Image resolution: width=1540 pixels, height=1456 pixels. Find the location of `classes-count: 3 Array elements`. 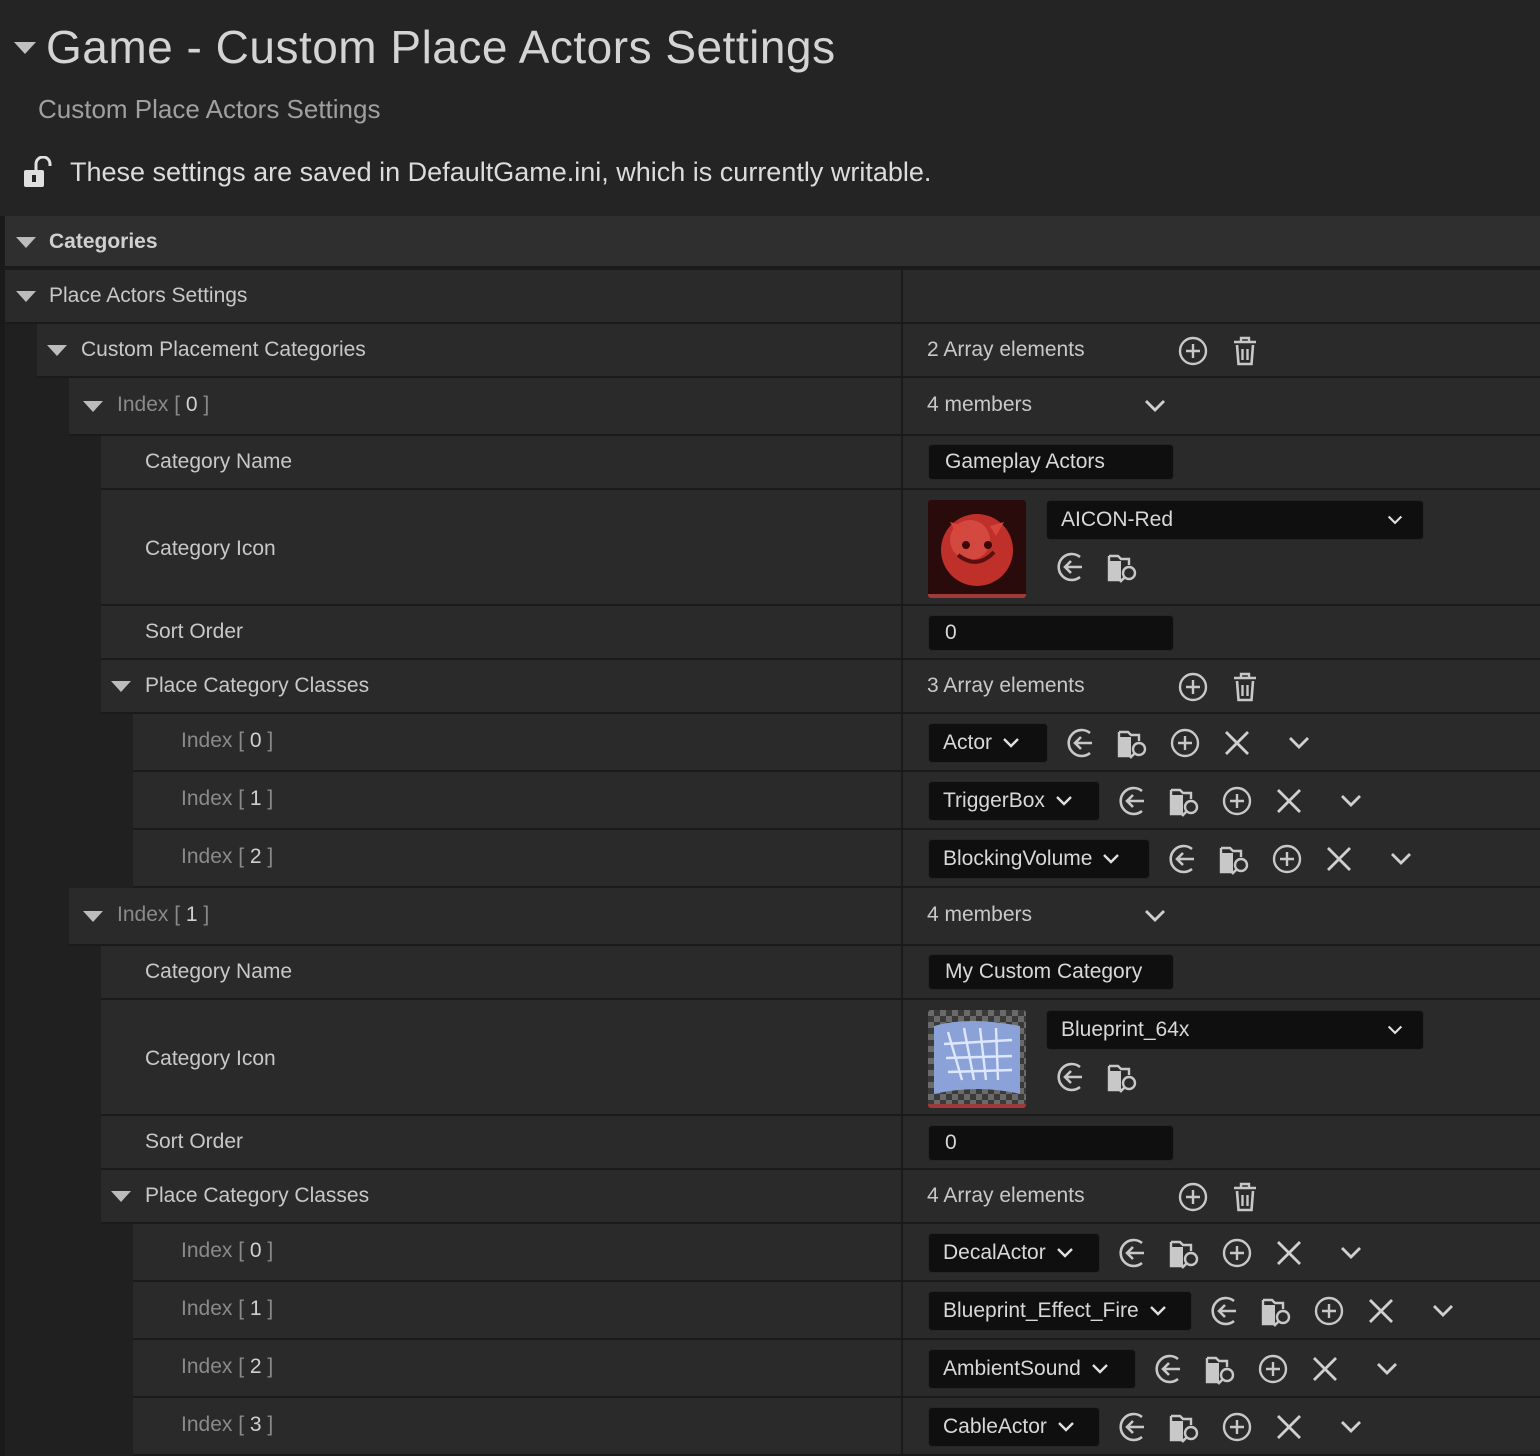

classes-count: 3 Array elements is located at coordinates (1006, 685).